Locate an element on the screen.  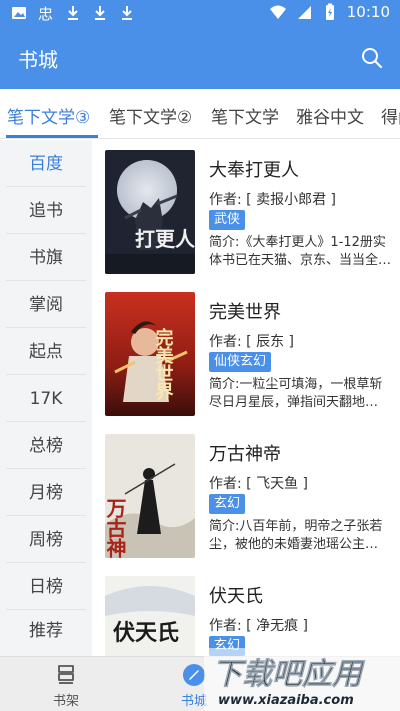
sidebar-item-total-rank: 总榜 is located at coordinates (46, 446).